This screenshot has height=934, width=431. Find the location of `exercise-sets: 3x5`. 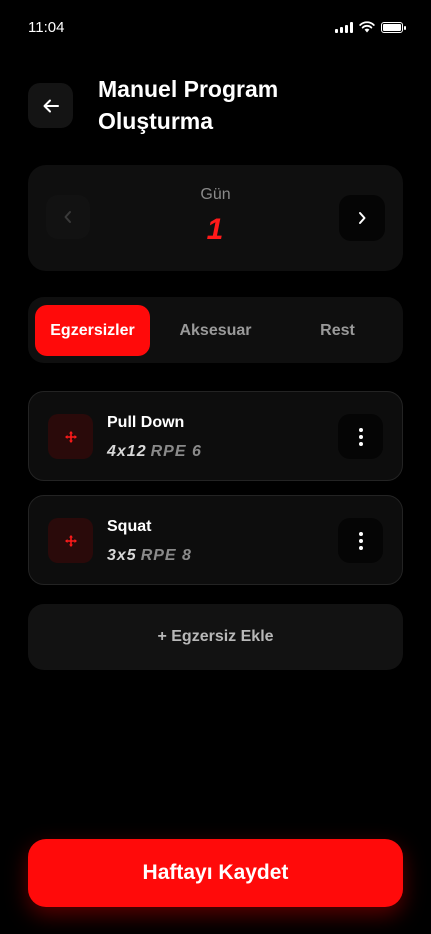

exercise-sets: 3x5 is located at coordinates (122, 555).